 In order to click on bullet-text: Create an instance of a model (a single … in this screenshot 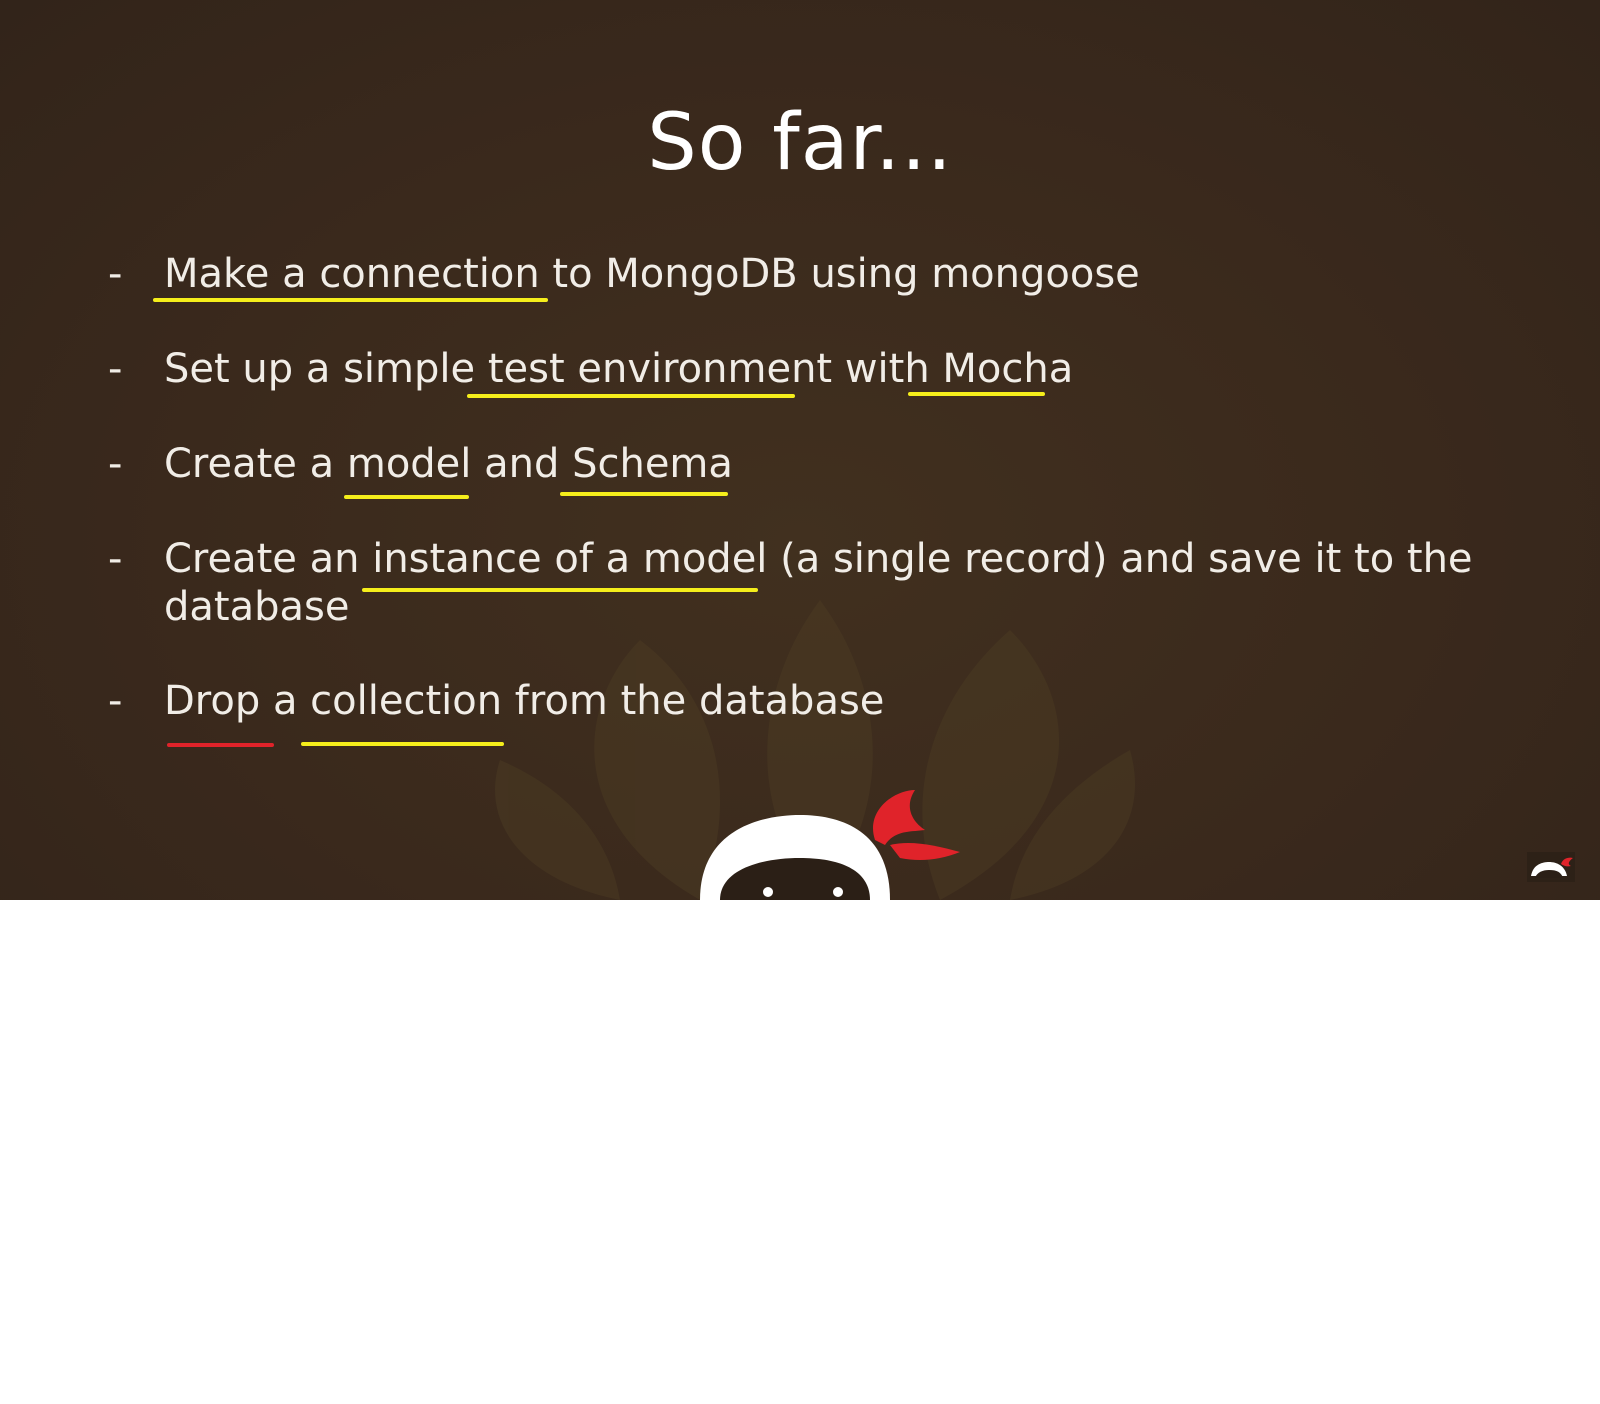, I will do `click(818, 583)`.